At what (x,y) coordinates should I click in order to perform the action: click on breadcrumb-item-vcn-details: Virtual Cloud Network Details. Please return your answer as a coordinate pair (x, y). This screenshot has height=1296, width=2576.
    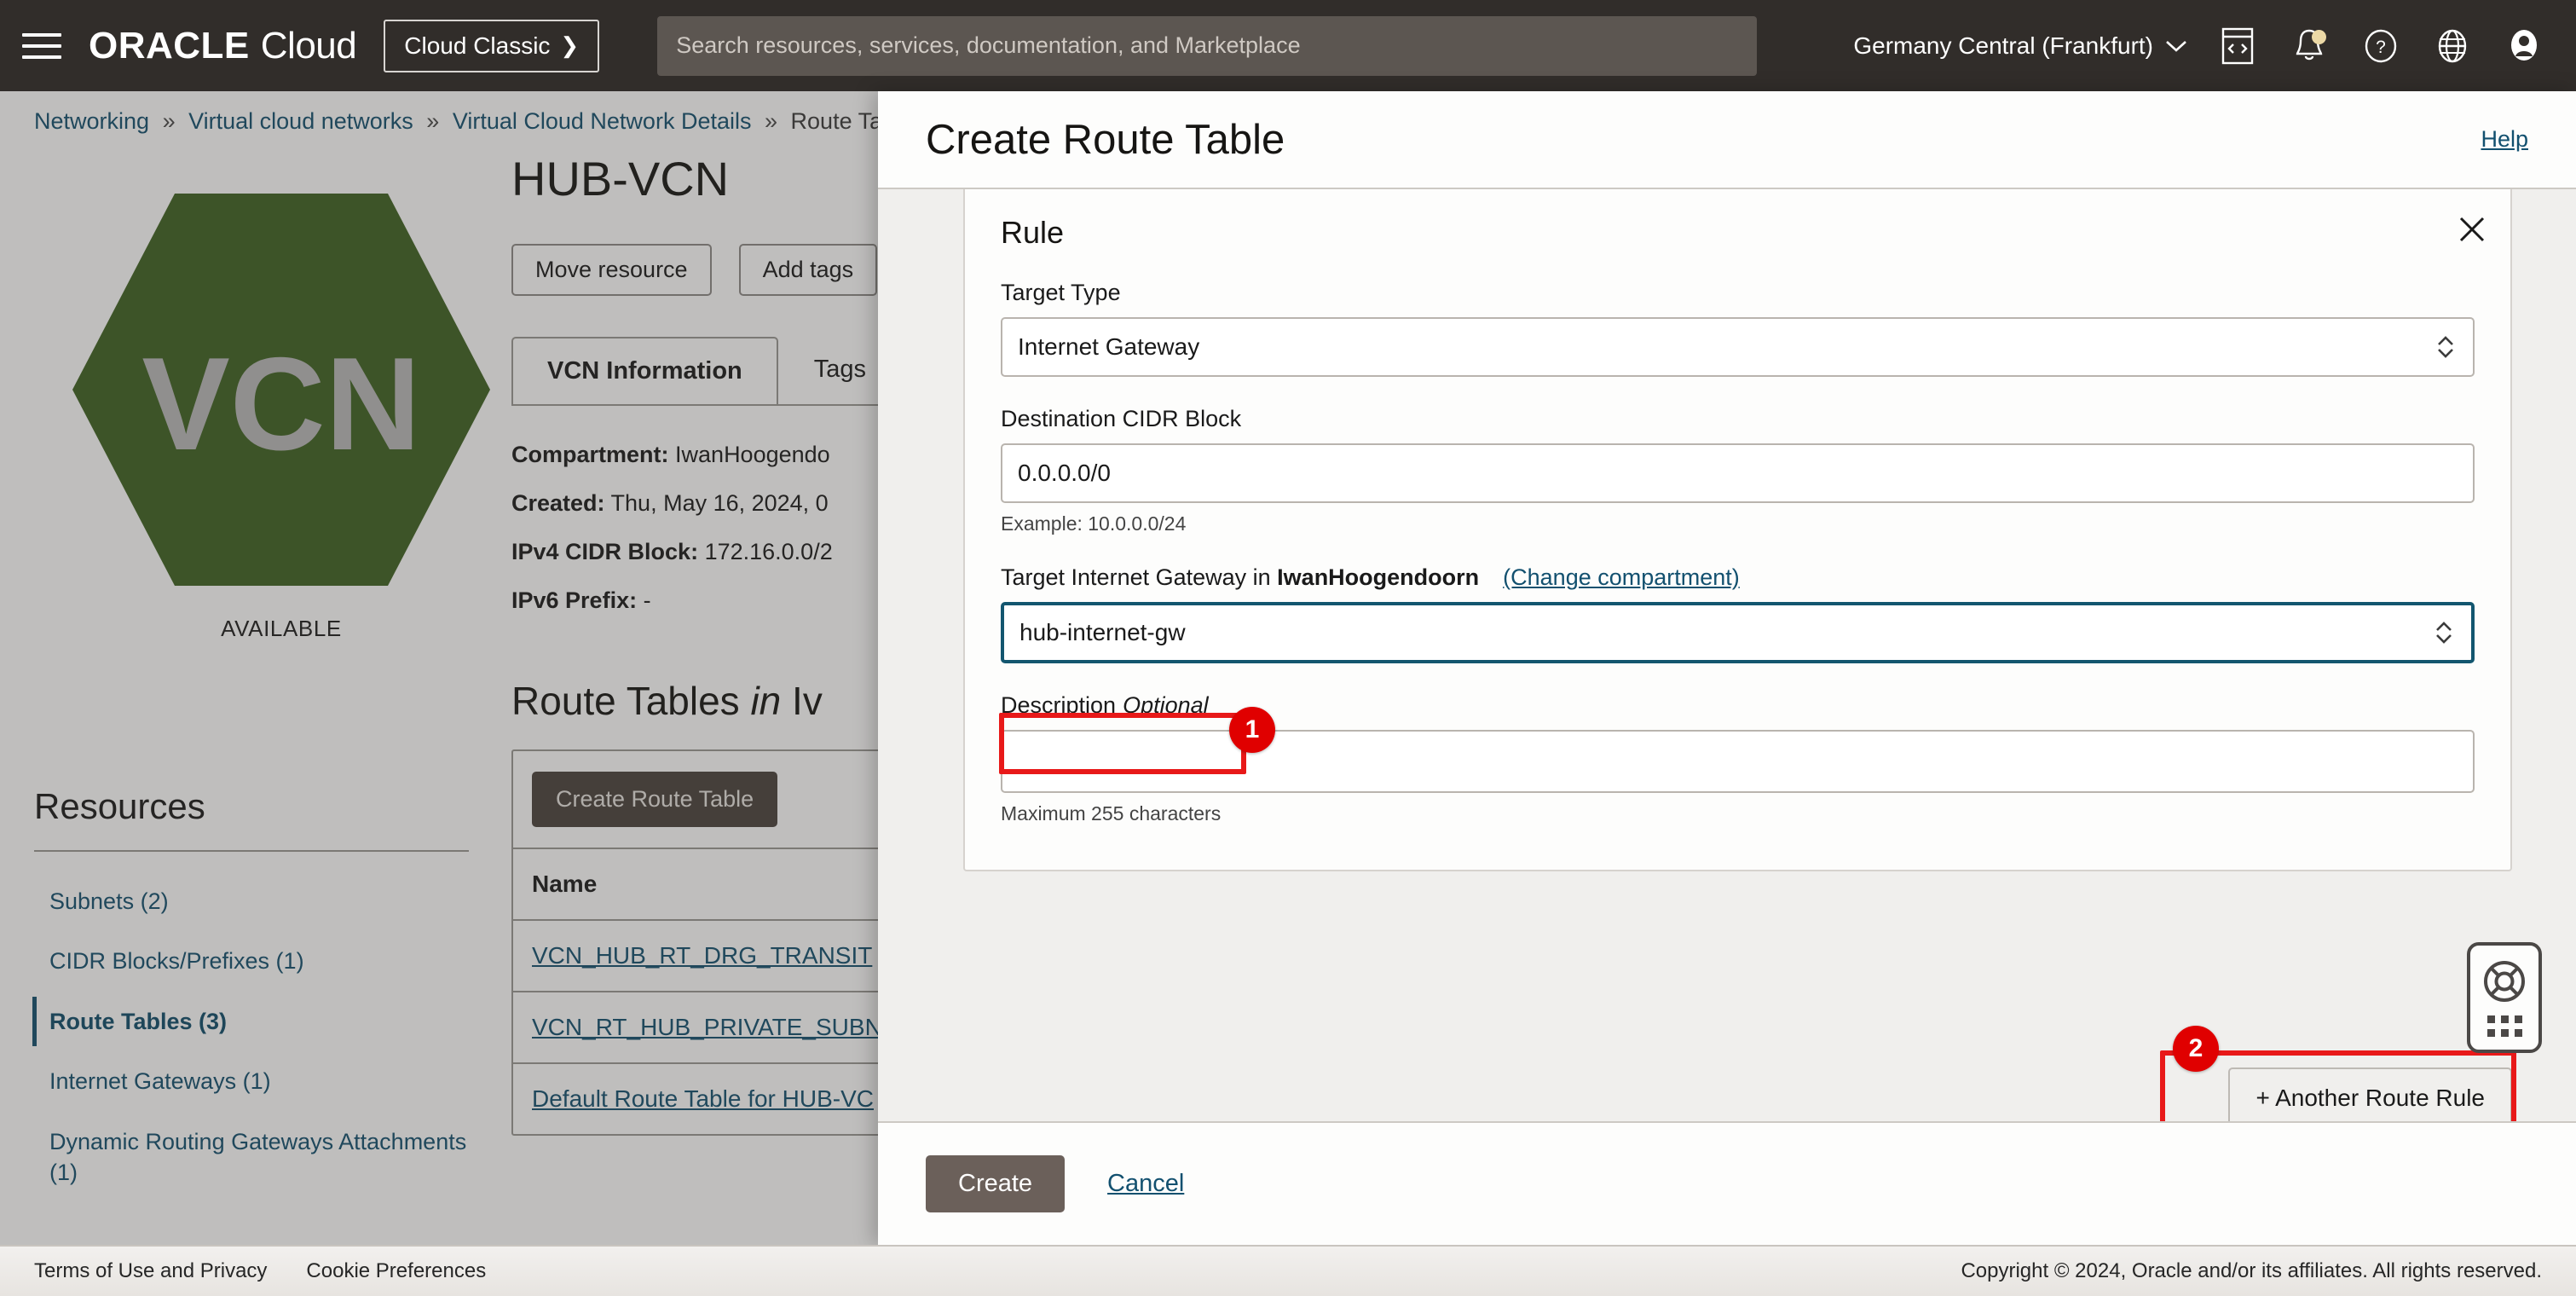
    Looking at the image, I should click on (602, 121).